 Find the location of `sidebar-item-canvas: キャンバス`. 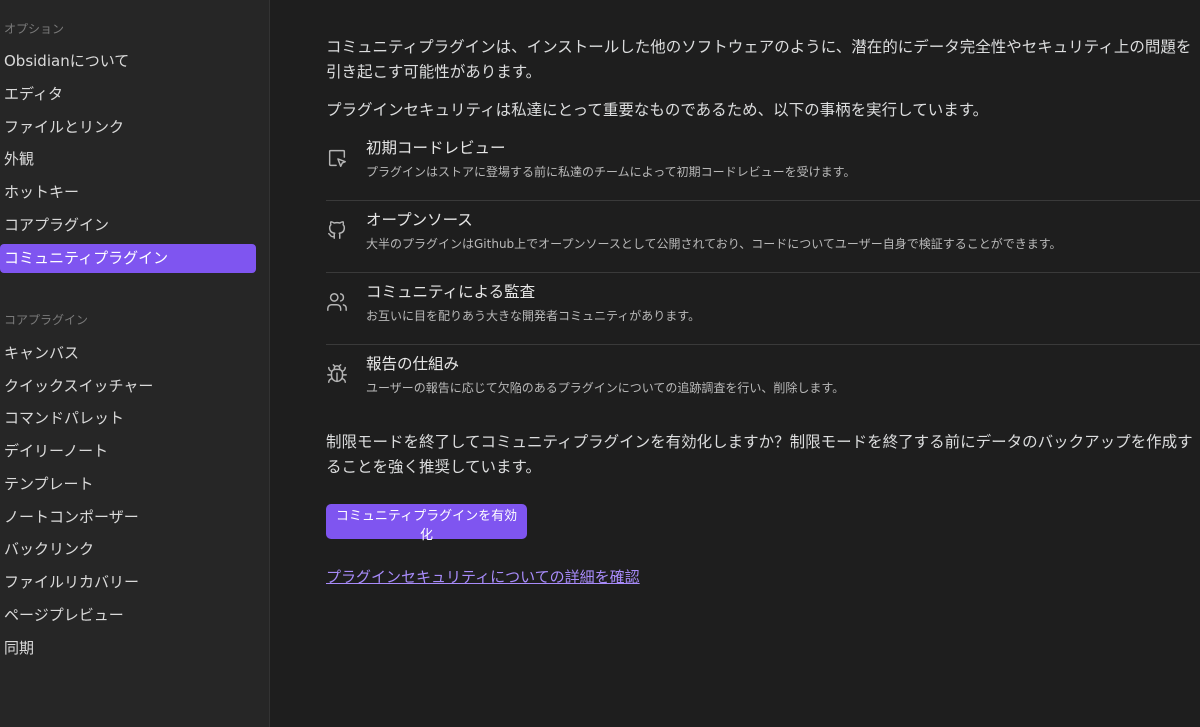

sidebar-item-canvas: キャンバス is located at coordinates (128, 353).